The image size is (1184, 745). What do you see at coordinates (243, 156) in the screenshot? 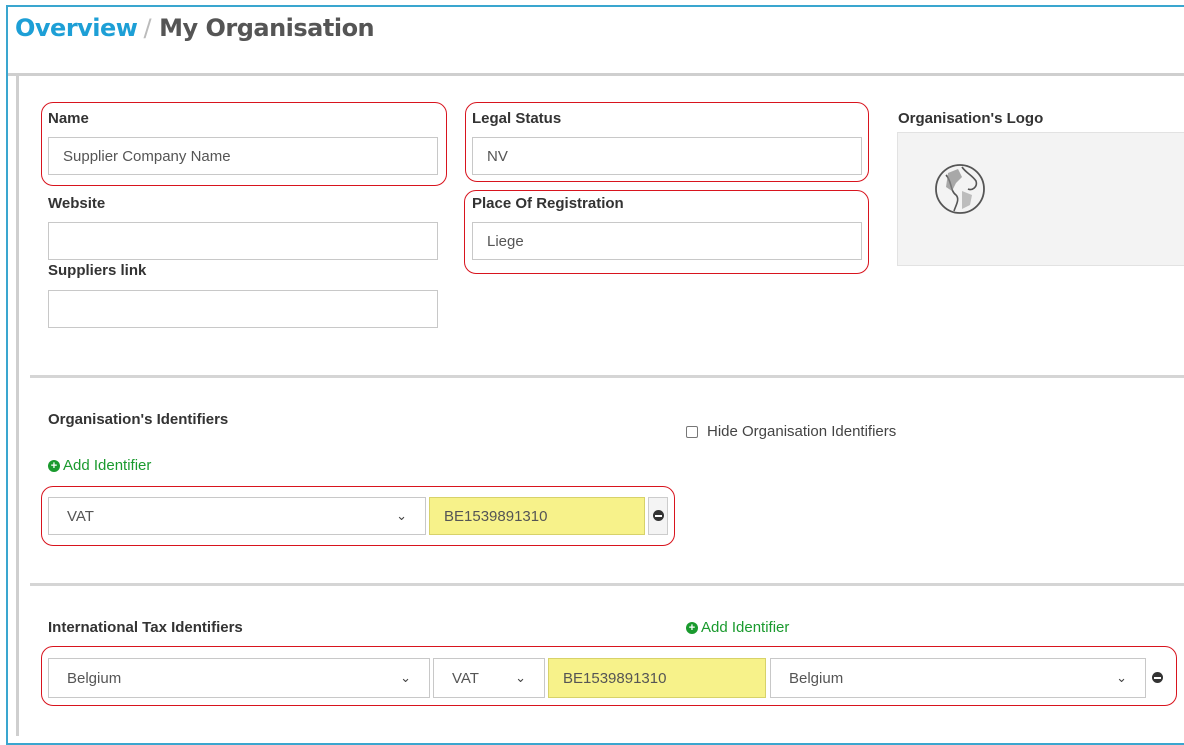
I see `name-input: Supplier Company Name` at bounding box center [243, 156].